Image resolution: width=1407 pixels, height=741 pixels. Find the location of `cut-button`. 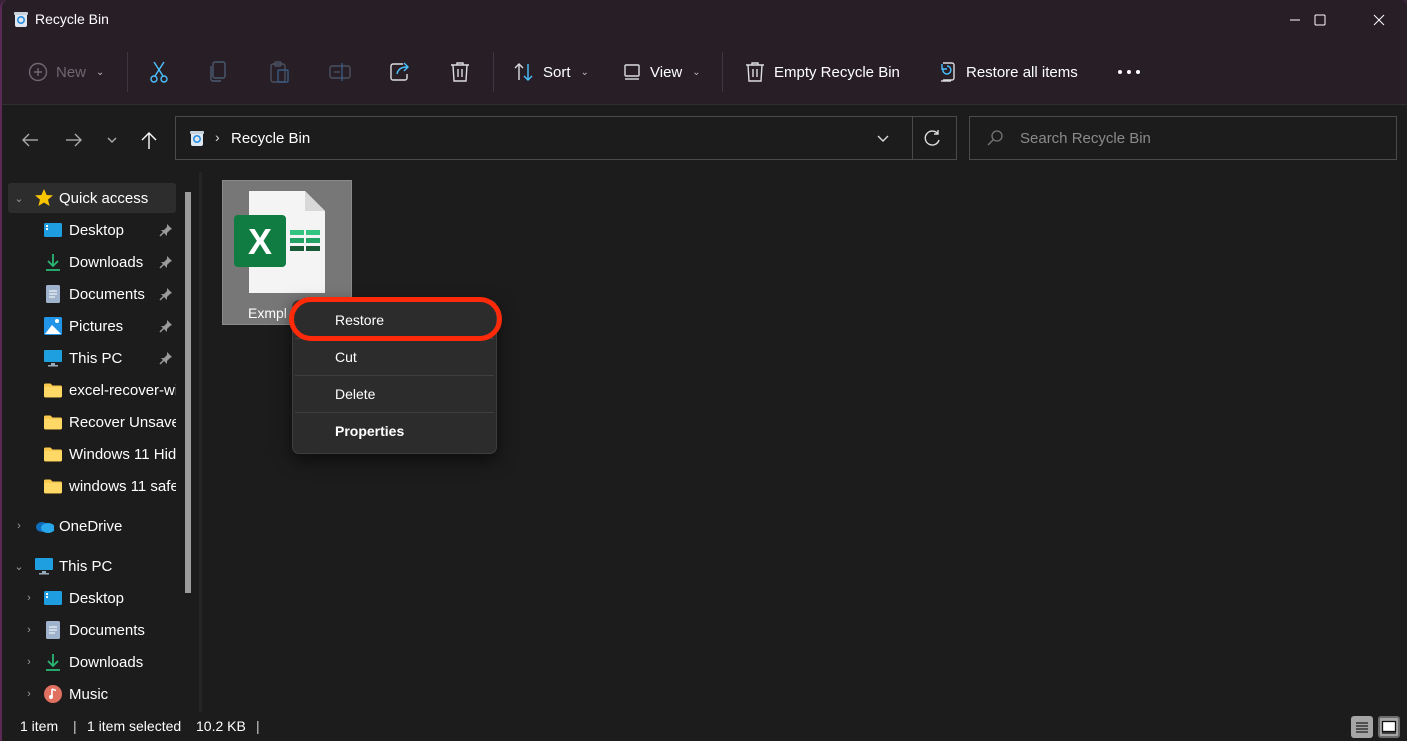

cut-button is located at coordinates (159, 72).